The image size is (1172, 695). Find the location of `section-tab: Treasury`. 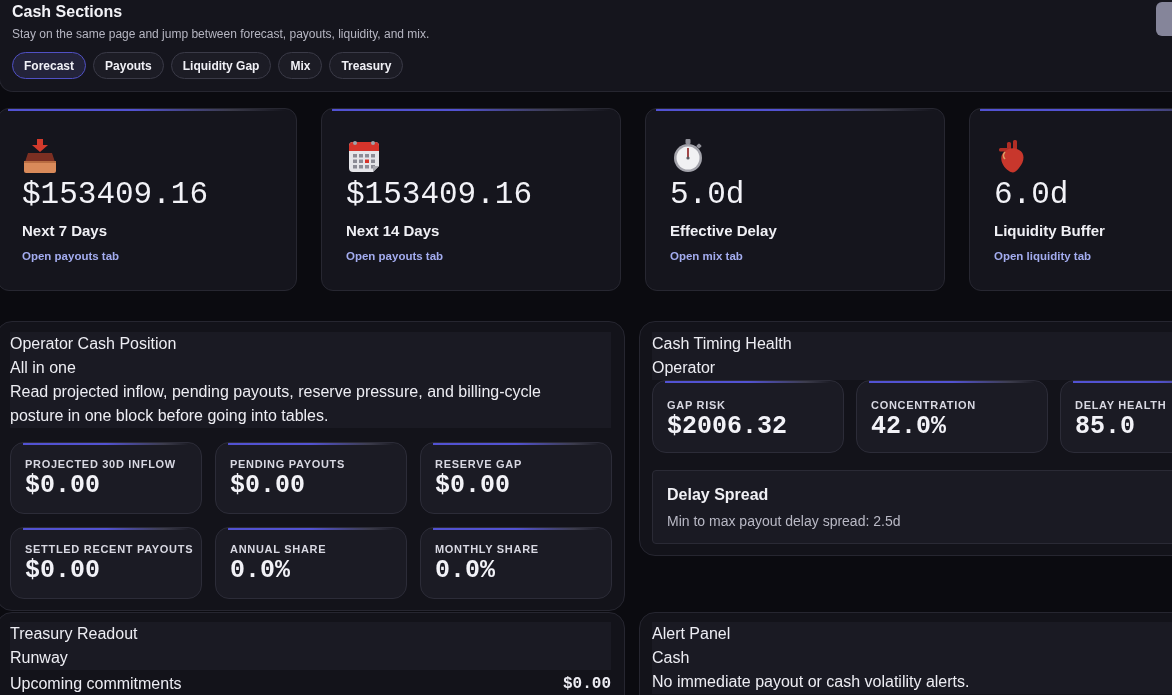

section-tab: Treasury is located at coordinates (366, 65).